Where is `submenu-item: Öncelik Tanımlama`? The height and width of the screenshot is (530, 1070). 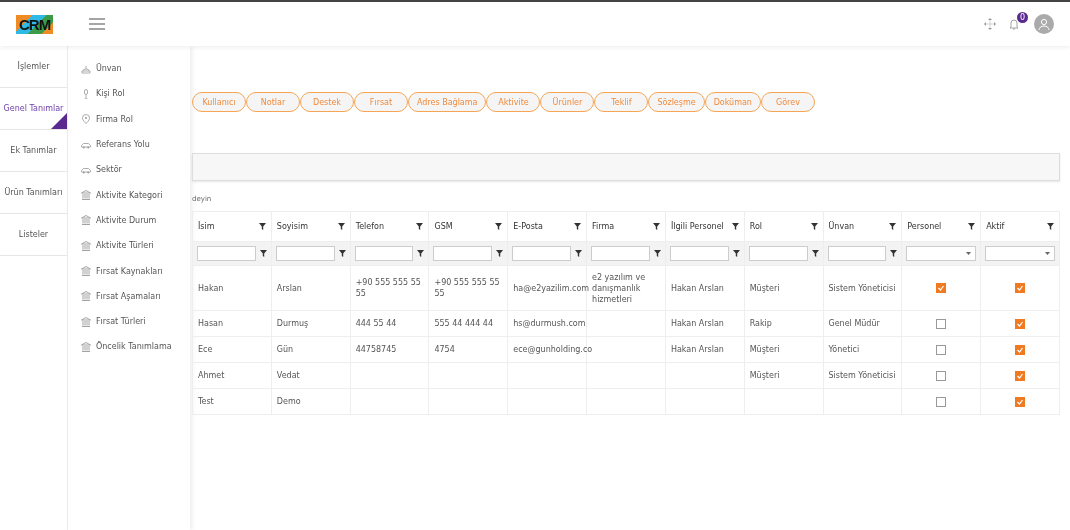 submenu-item: Öncelik Tanımlama is located at coordinates (133, 347).